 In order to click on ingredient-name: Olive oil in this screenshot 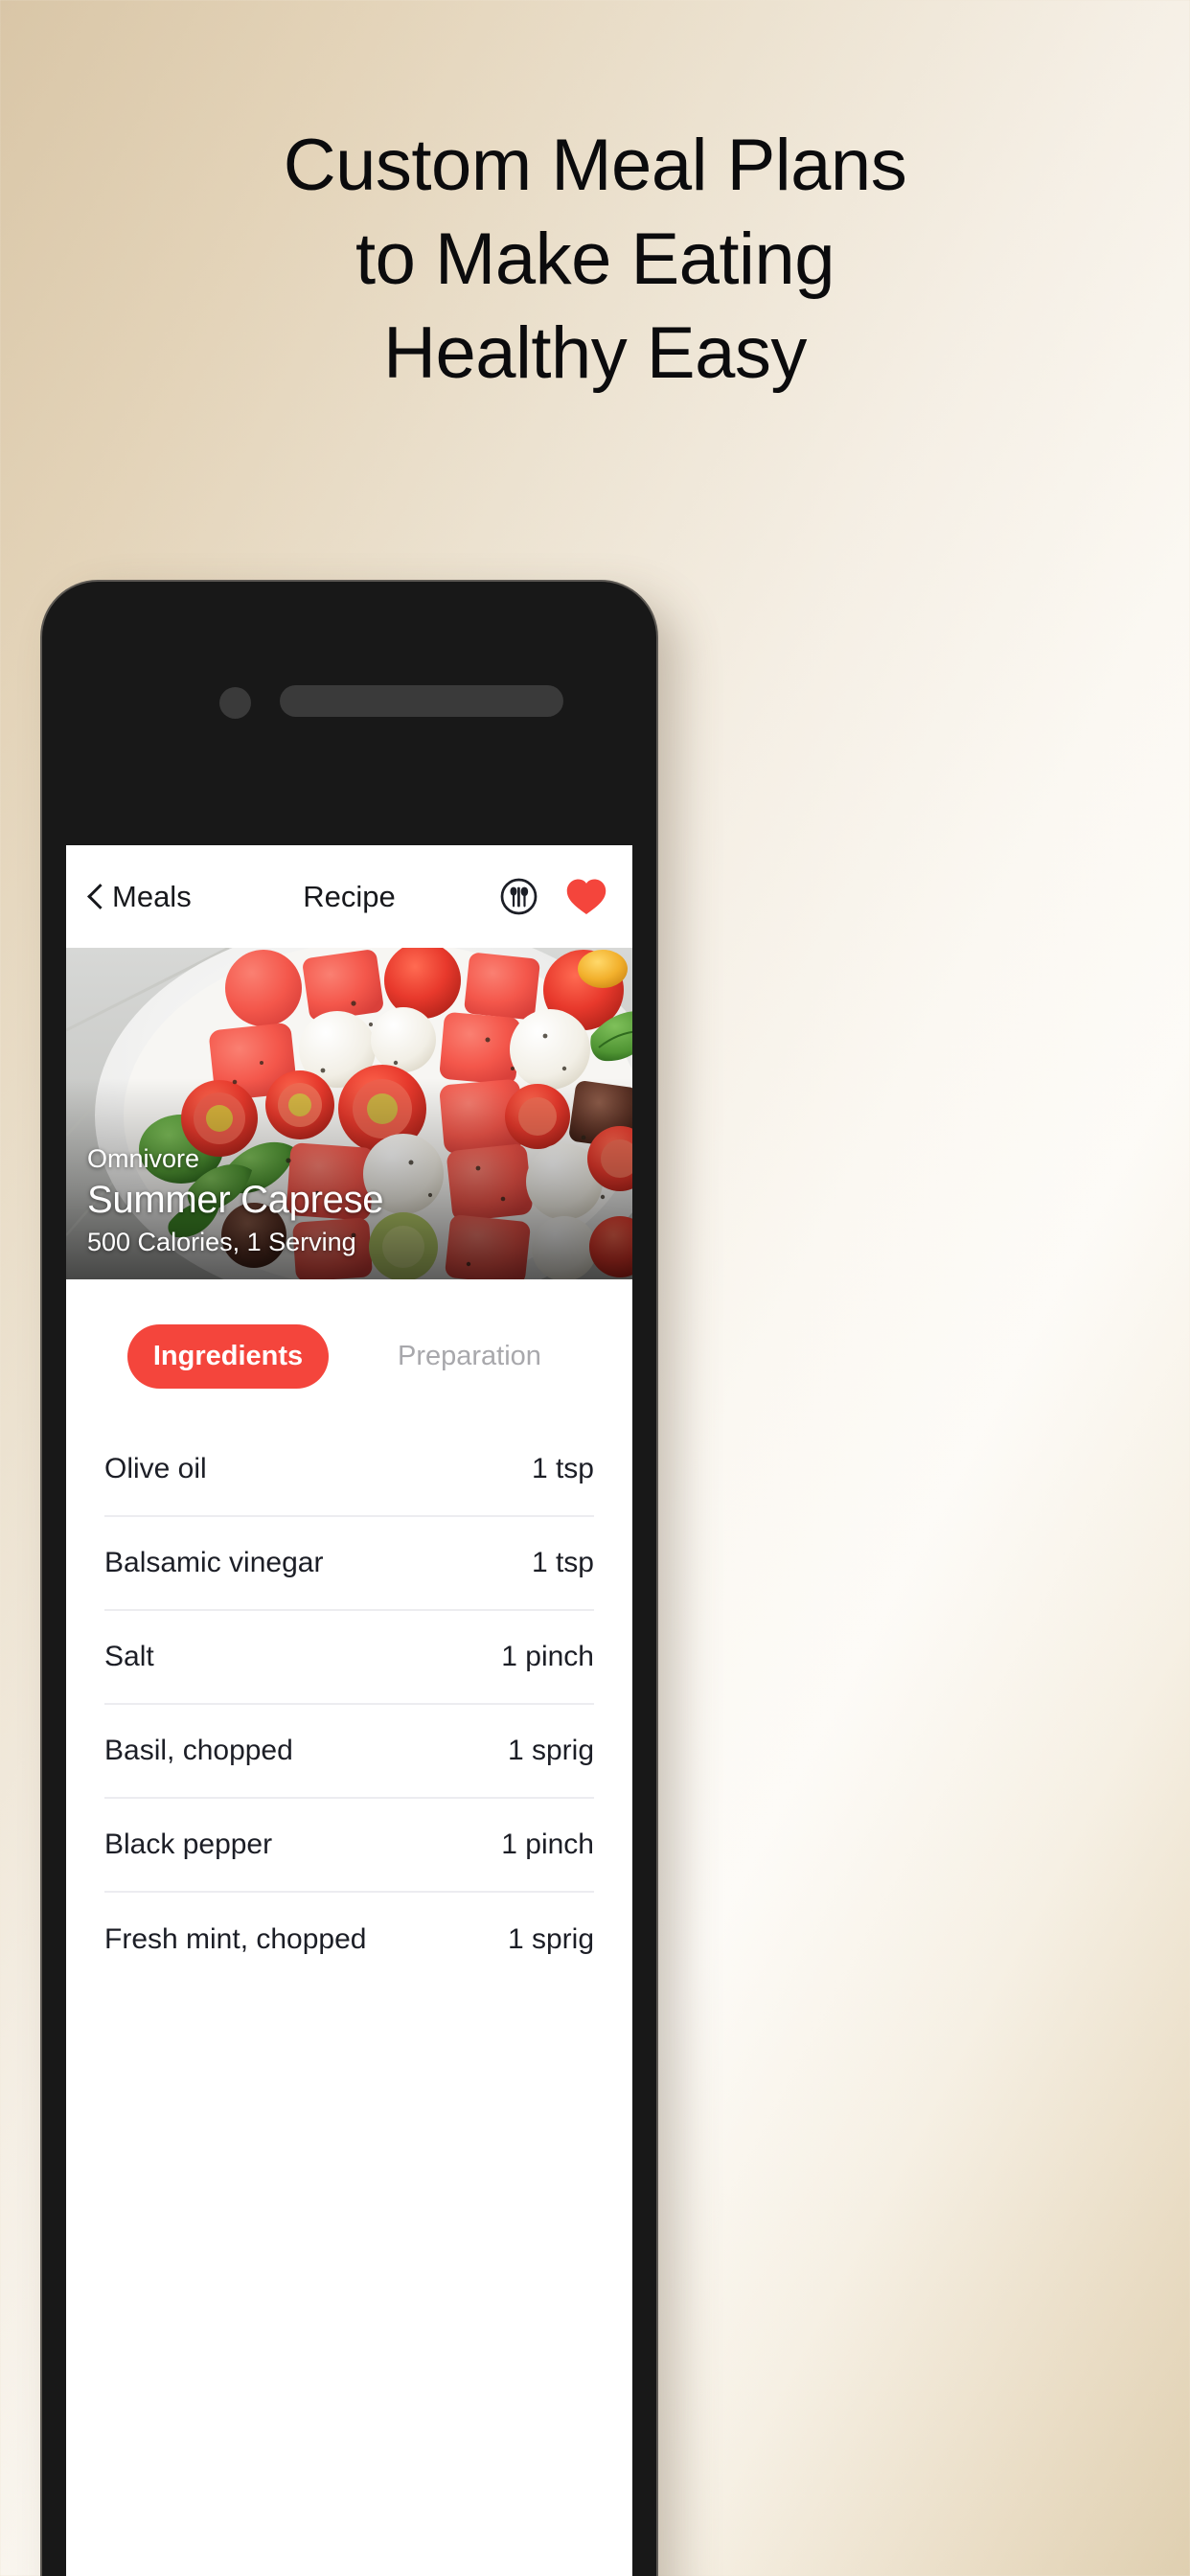, I will do `click(155, 1468)`.